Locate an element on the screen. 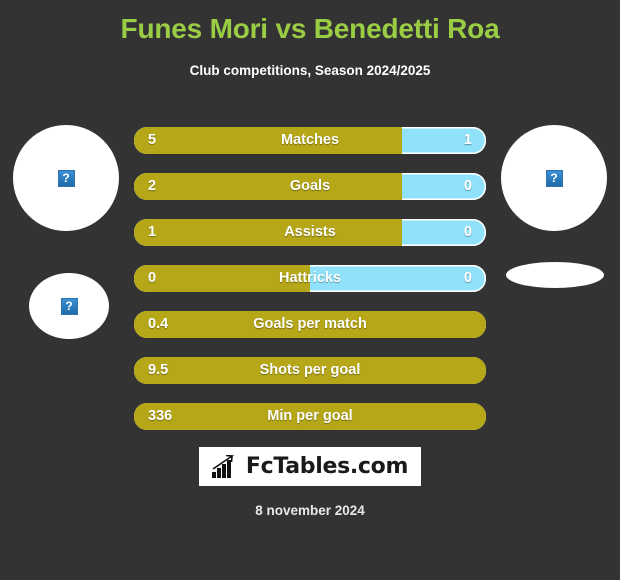 This screenshot has width=620, height=580. away-player-photo: ? is located at coordinates (554, 178).